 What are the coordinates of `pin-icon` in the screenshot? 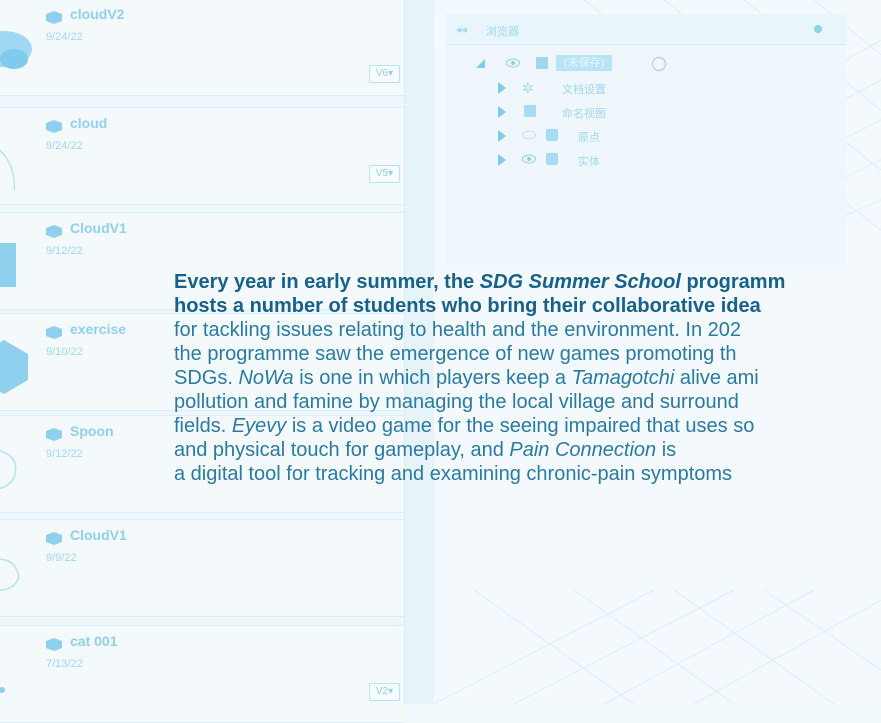 It's located at (818, 29).